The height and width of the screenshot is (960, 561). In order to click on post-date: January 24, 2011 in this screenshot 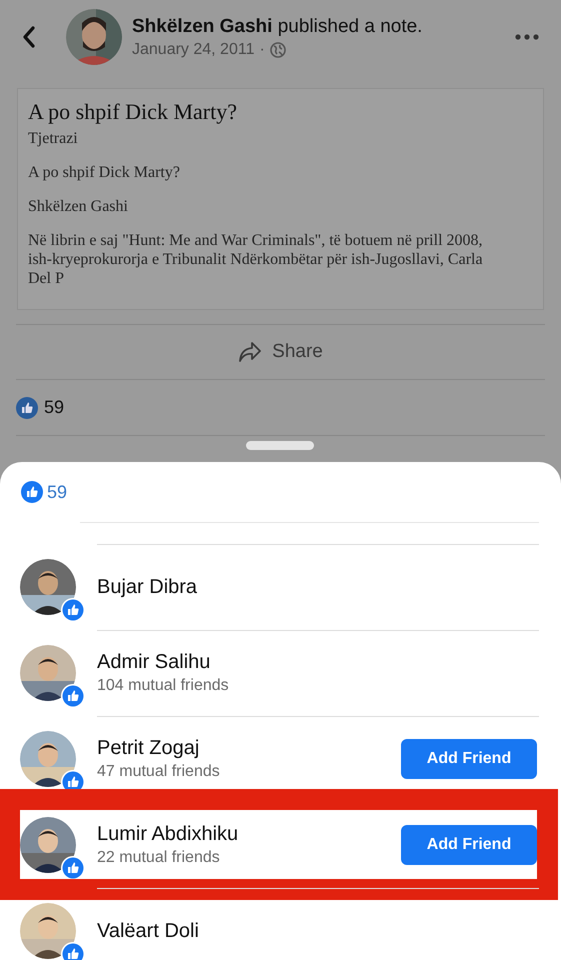, I will do `click(193, 49)`.